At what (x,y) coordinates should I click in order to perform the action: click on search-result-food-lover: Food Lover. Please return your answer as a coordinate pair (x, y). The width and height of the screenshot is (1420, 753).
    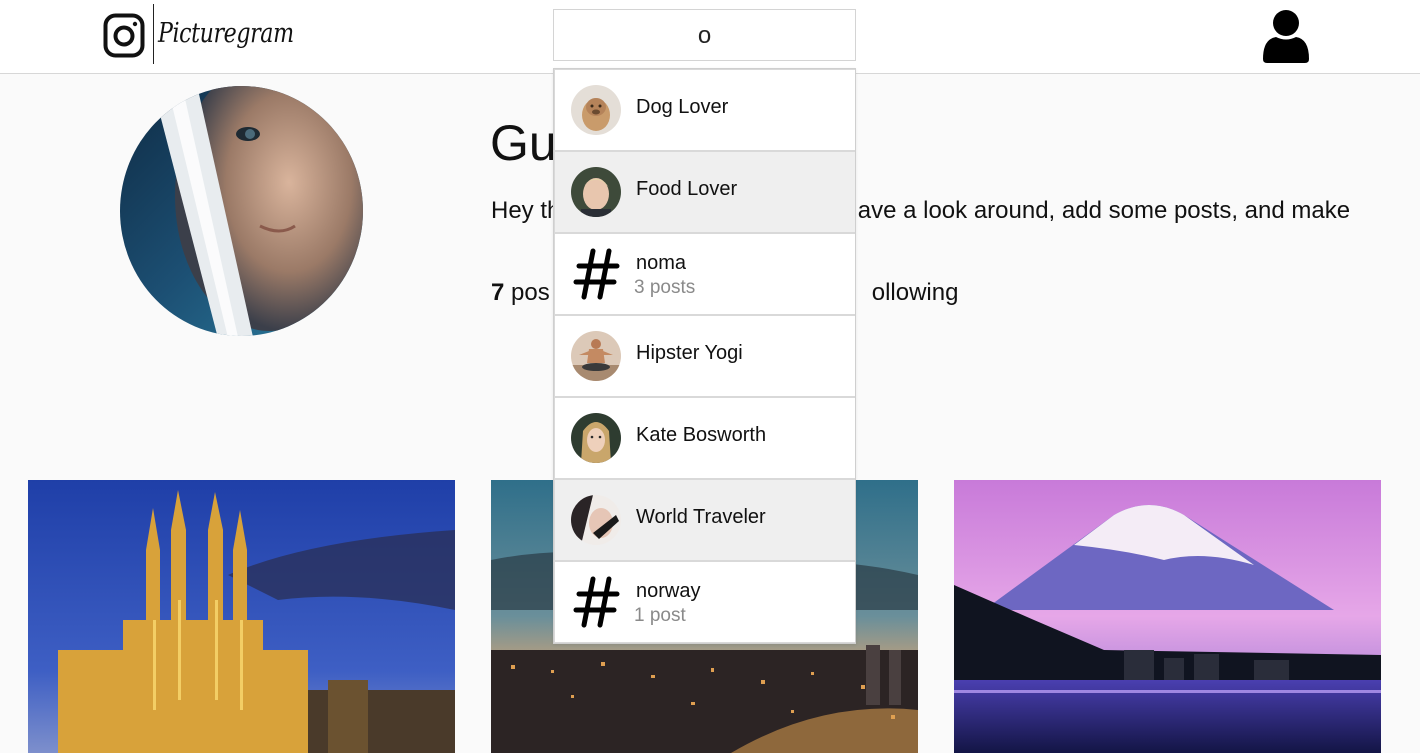
    Looking at the image, I should click on (705, 192).